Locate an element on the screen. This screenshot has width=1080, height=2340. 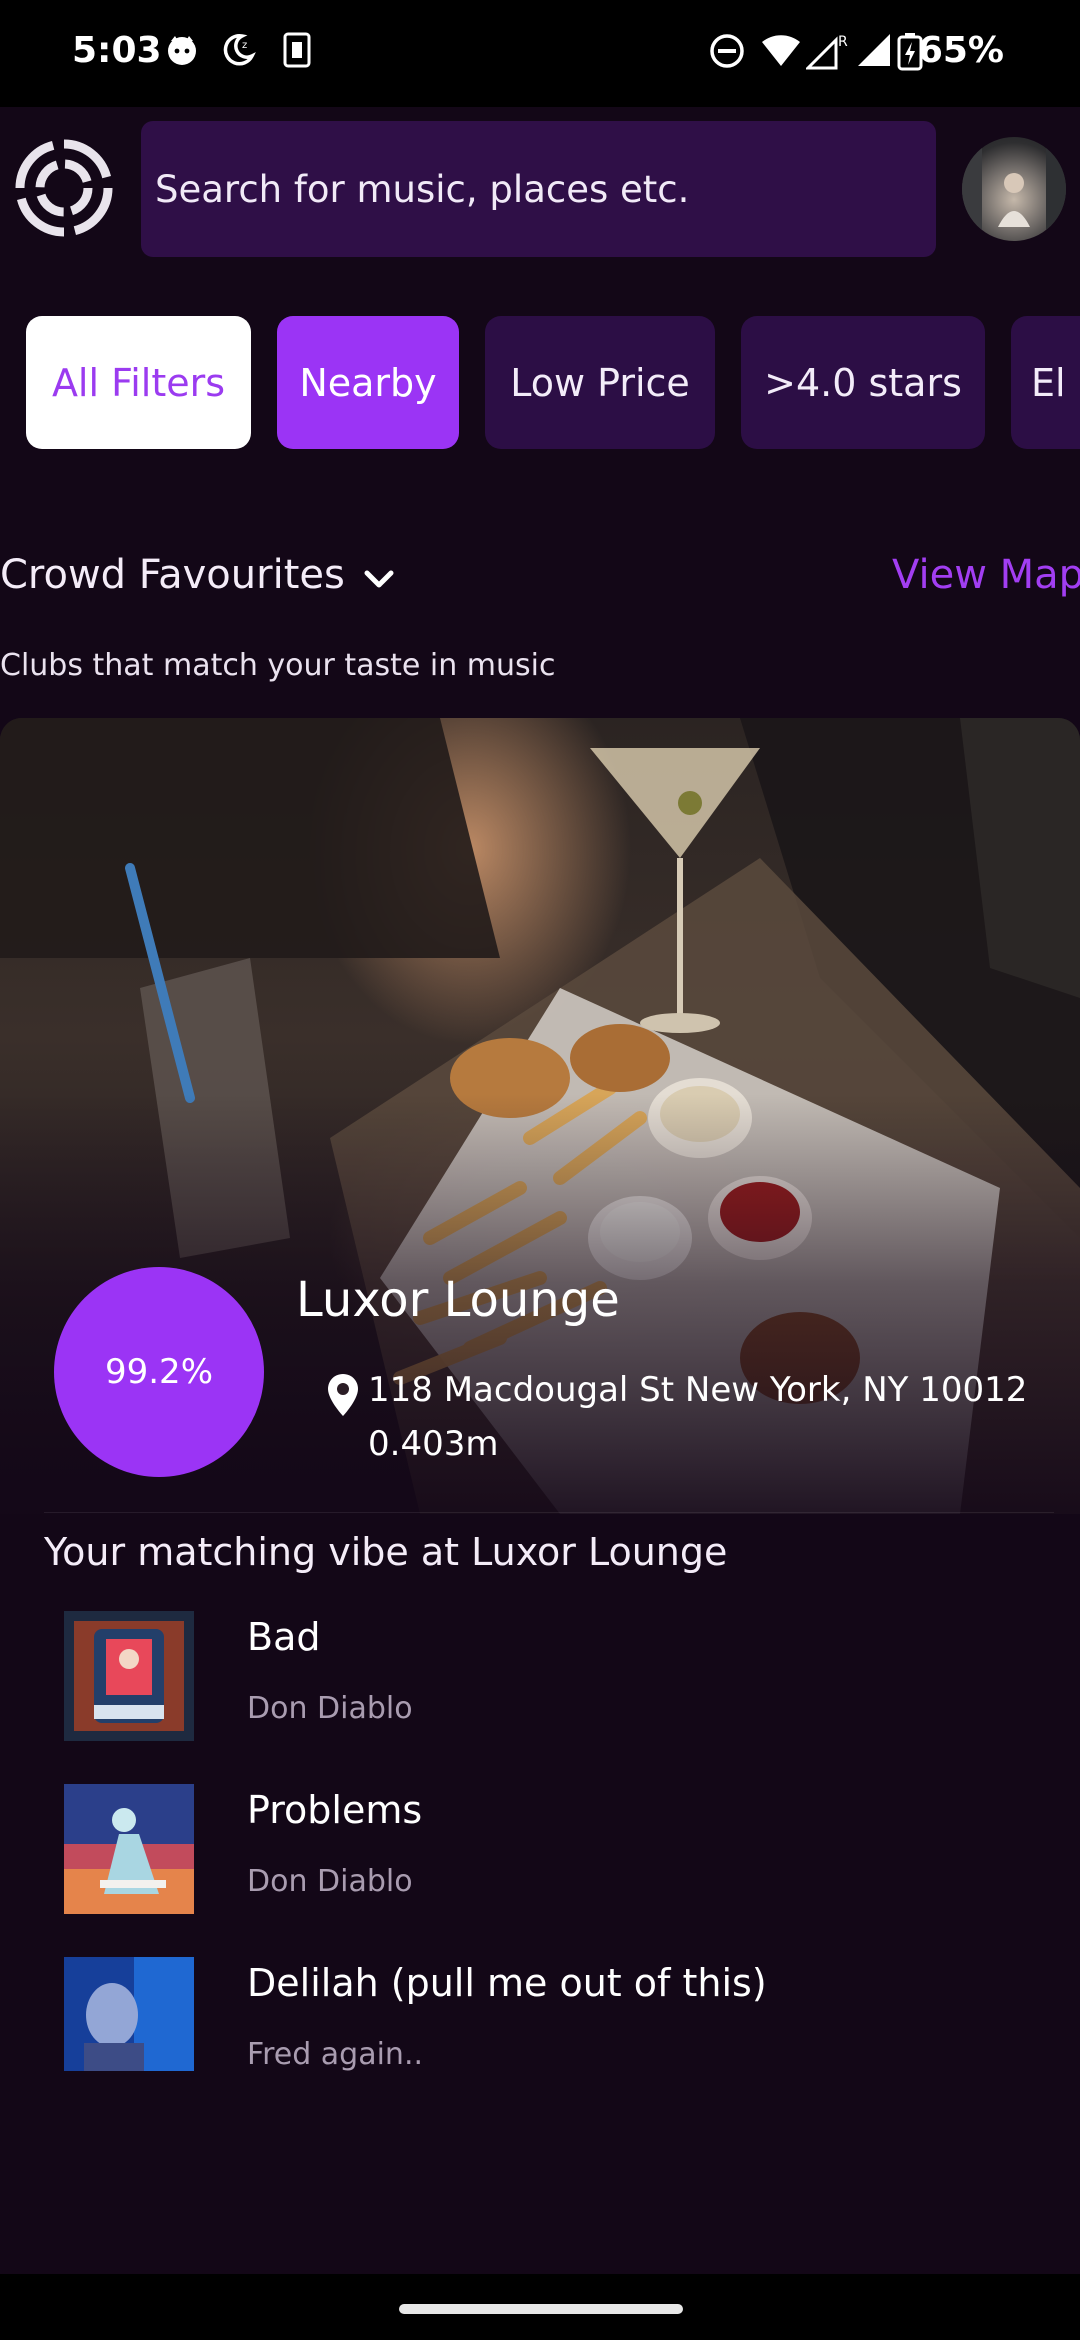
filter-nearby-chip: Nearby is located at coordinates (368, 382).